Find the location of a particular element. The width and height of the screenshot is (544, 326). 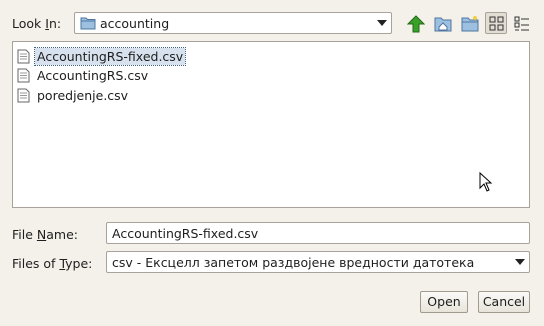

new-folder-button is located at coordinates (469, 23).